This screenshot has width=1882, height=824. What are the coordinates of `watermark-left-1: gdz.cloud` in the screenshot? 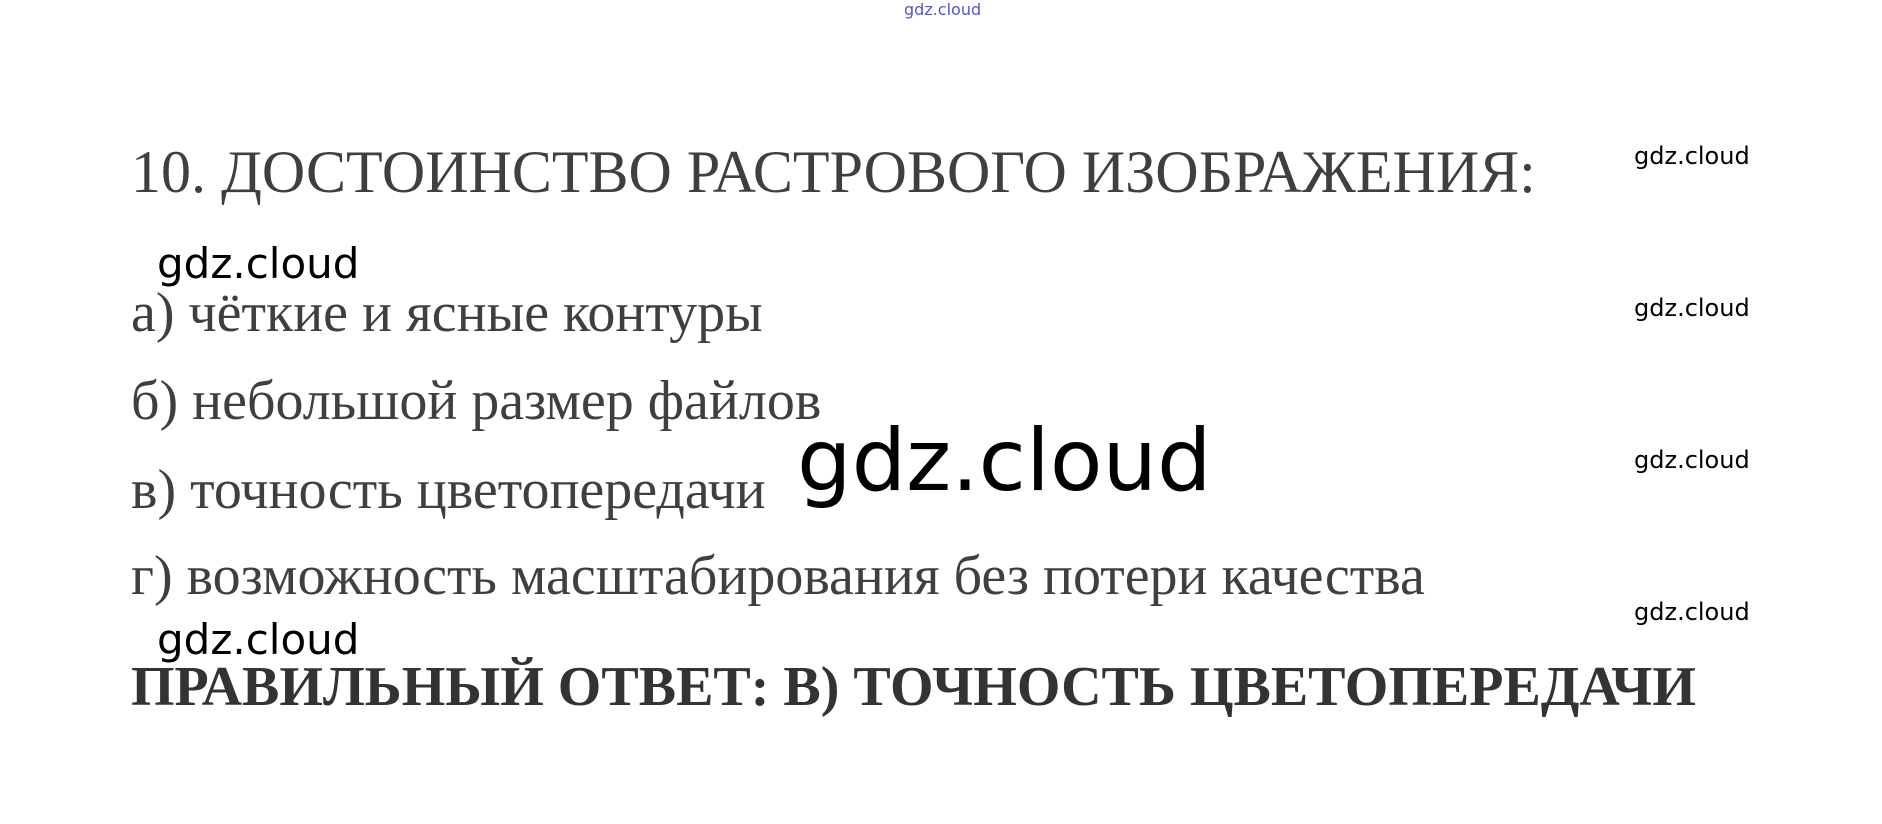 It's located at (258, 263).